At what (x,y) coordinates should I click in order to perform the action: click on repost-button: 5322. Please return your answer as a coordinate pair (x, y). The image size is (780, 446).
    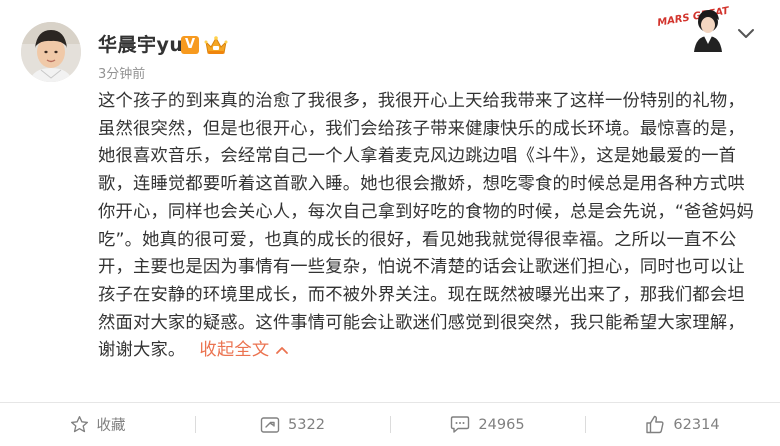
    Looking at the image, I should click on (292, 424).